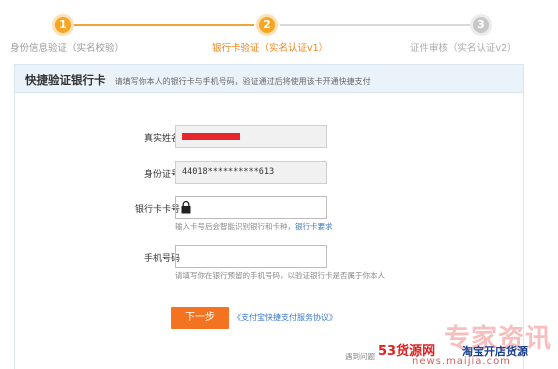 Image resolution: width=558 pixels, height=369 pixels. I want to click on masked-name-redaction, so click(211, 136).